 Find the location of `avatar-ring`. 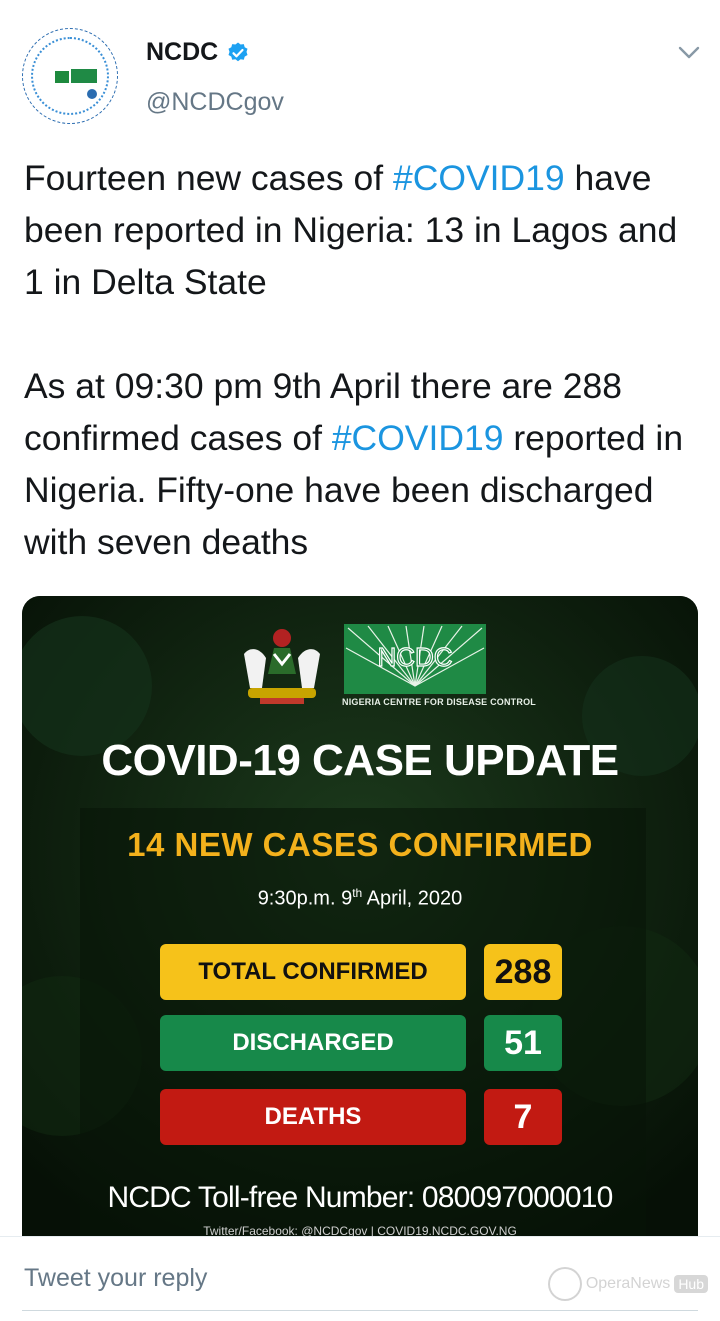

avatar-ring is located at coordinates (70, 76).